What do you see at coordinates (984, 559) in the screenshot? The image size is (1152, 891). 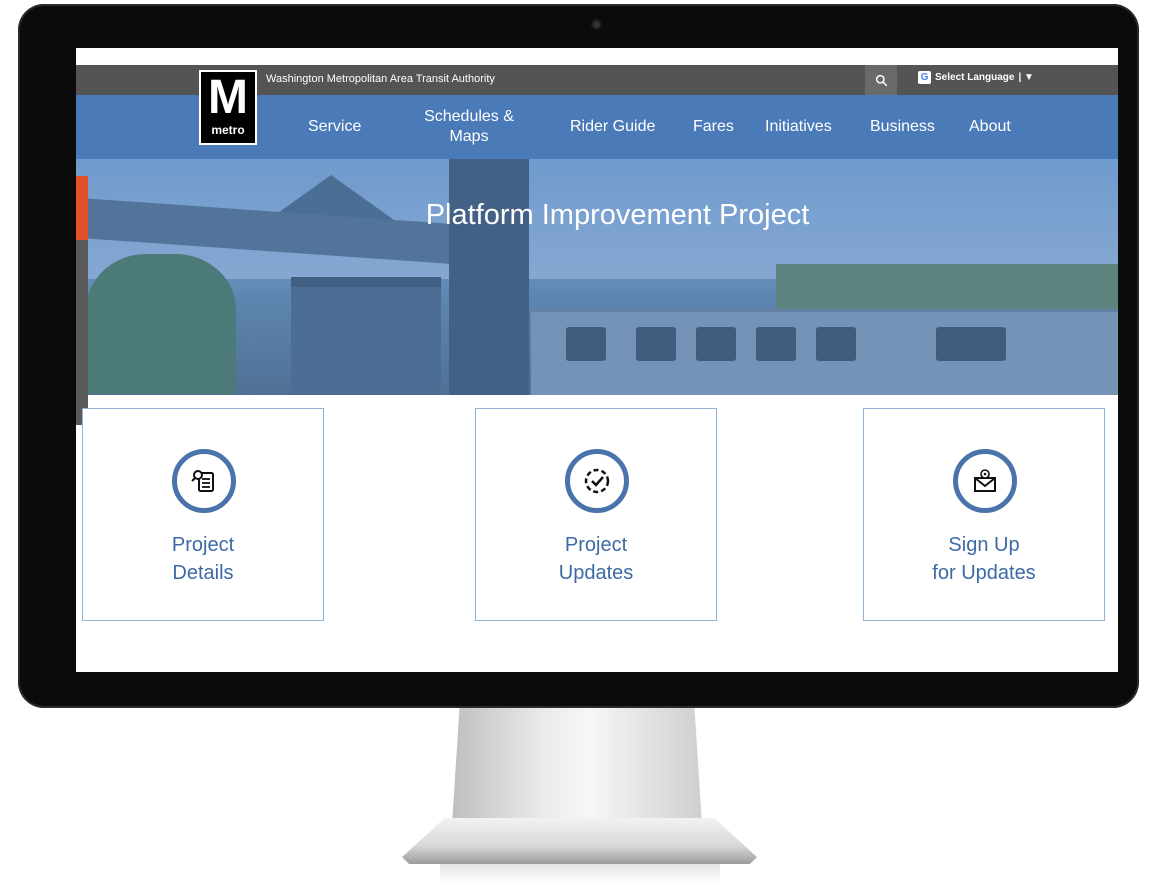 I see `card-label: Sign Up for Updates` at bounding box center [984, 559].